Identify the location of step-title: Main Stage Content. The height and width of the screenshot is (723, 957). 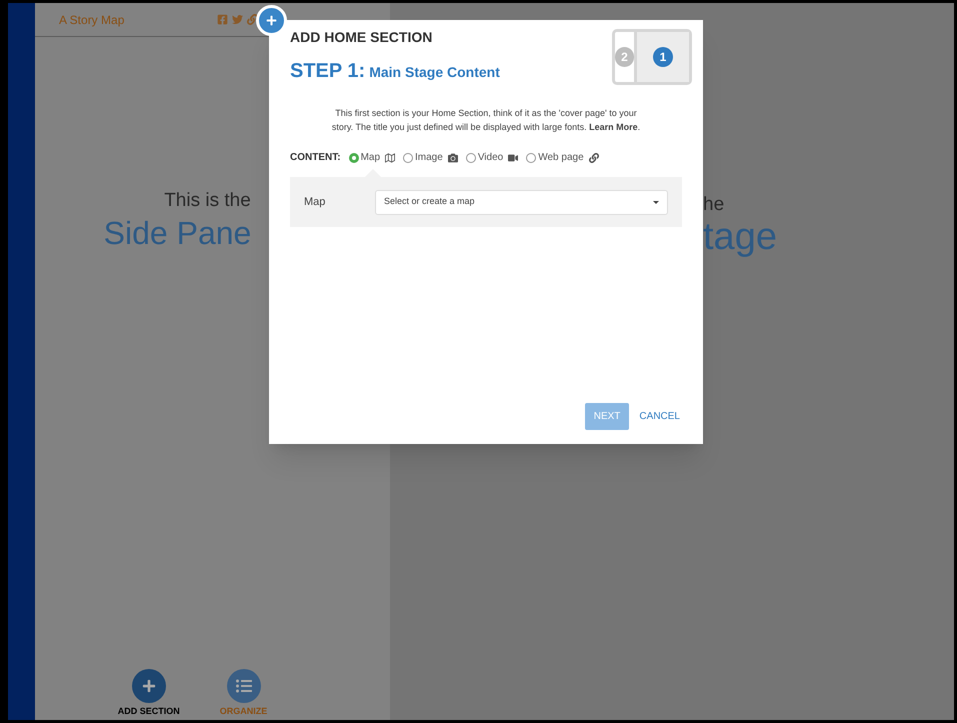
(434, 72).